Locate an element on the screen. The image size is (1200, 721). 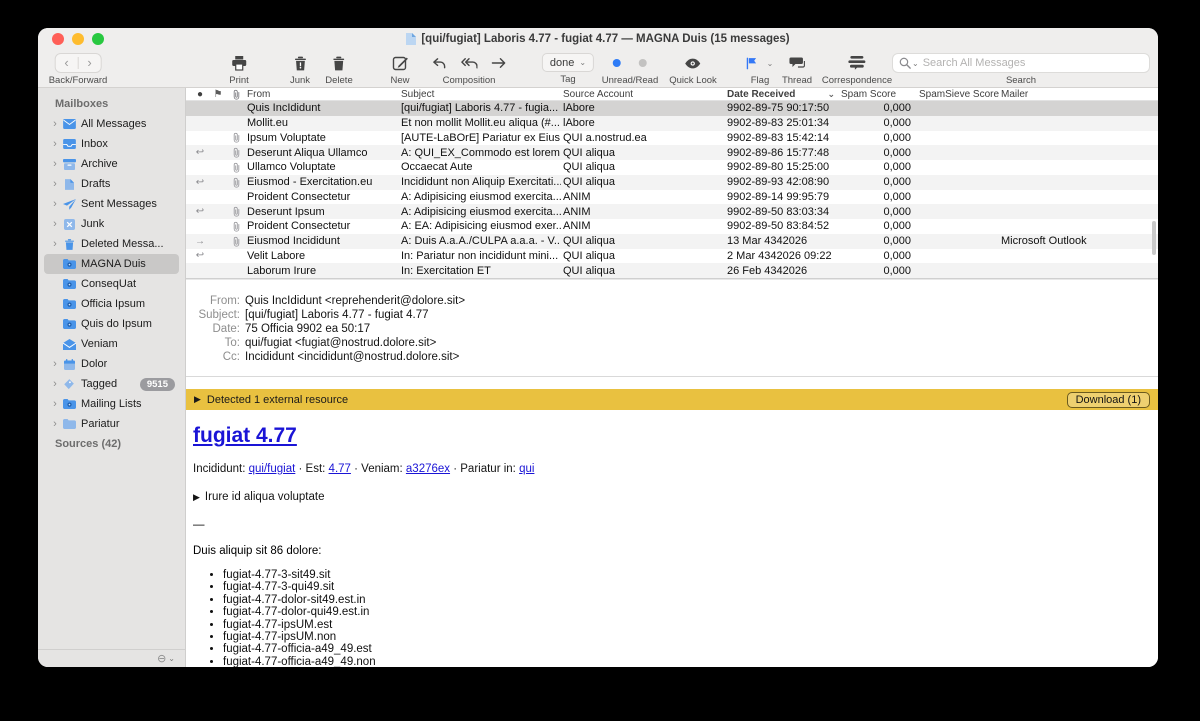
sidebar-item-quis-do-ipsum: Quis do Ipsum is located at coordinates (111, 324).